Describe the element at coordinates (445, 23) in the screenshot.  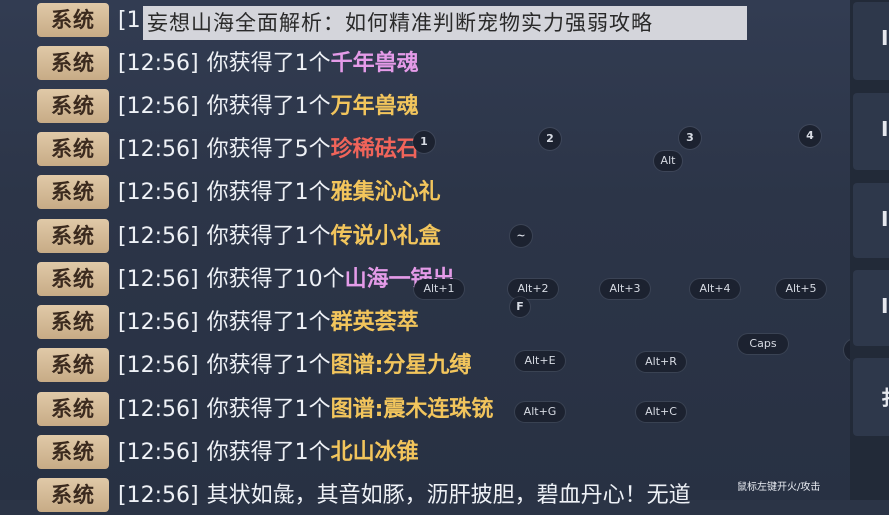
I see `article-title-overlay: 妄想山海全面解析：如何精准判断宠物实力强弱攻略` at that location.